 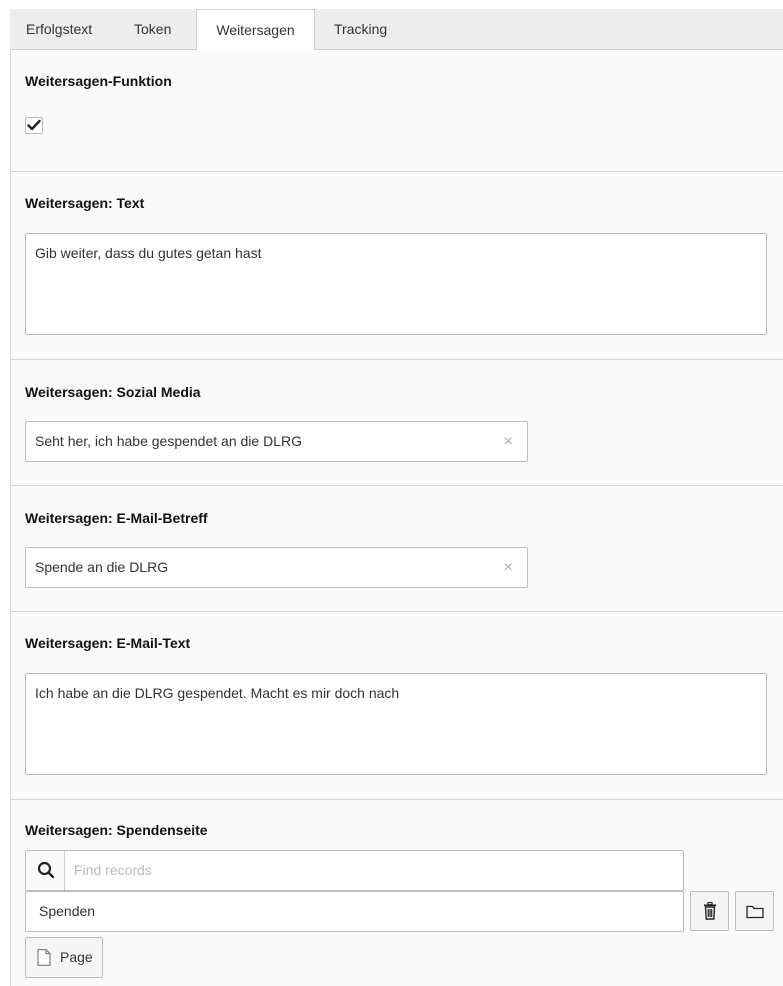 I want to click on delete-button, so click(x=709, y=911).